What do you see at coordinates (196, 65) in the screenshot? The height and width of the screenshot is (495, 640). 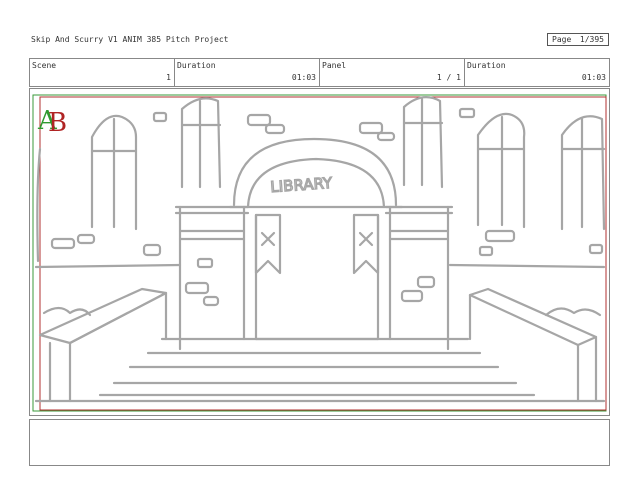 I see `duration-label: Duration` at bounding box center [196, 65].